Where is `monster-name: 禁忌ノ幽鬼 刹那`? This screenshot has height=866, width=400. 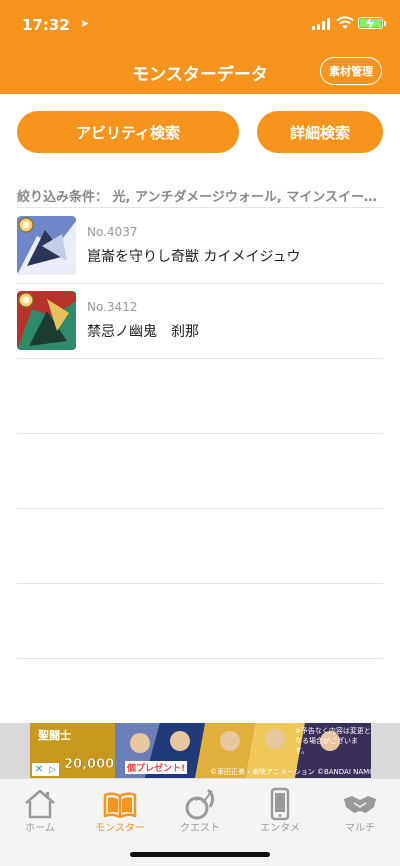
monster-name: 禁忌ノ幽鬼 刹那 is located at coordinates (143, 332).